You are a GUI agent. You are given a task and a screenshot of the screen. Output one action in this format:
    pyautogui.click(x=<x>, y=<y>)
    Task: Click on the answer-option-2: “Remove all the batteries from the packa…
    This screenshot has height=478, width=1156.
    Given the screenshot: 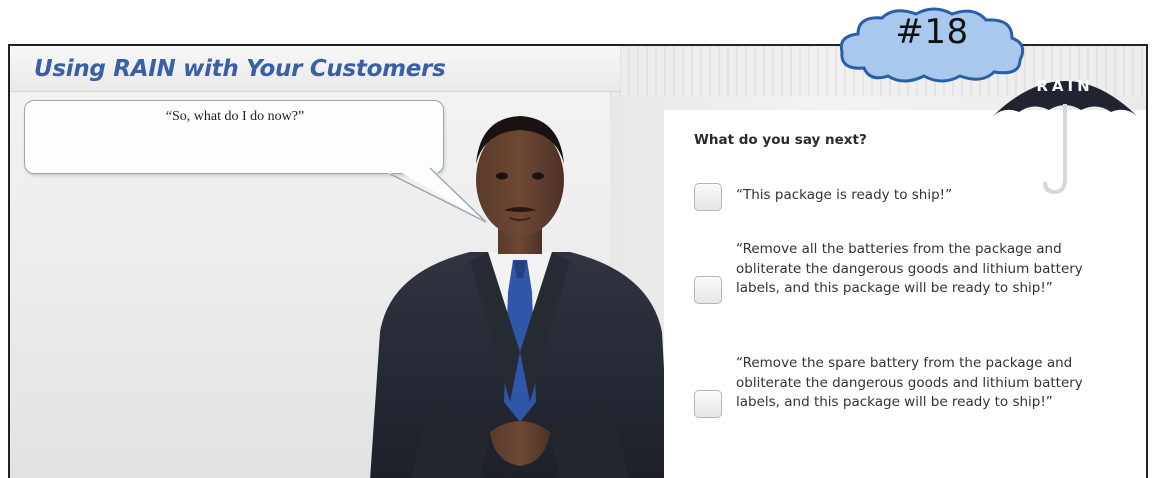 What is the action you would take?
    pyautogui.click(x=904, y=285)
    